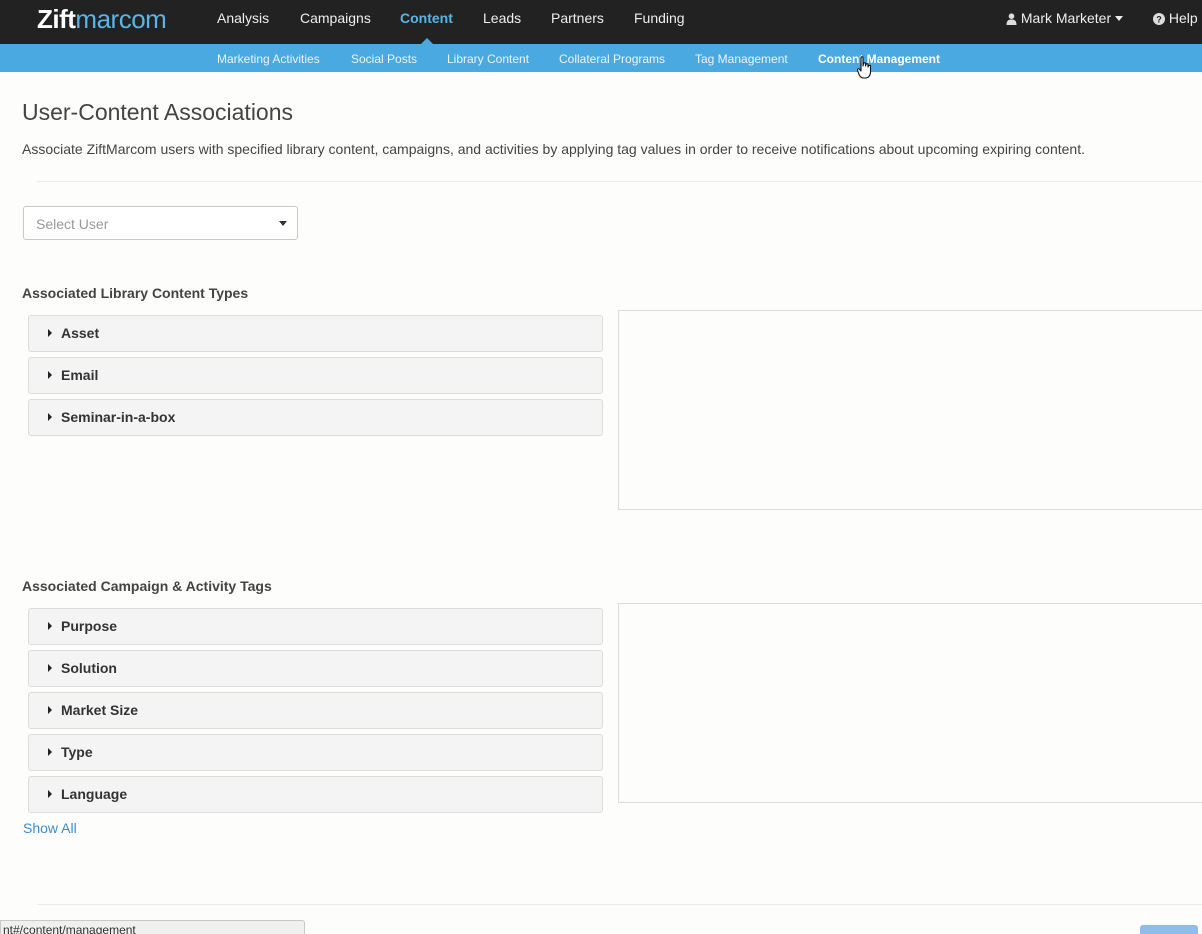 The width and height of the screenshot is (1202, 934). I want to click on nav-partners: Partners, so click(577, 18).